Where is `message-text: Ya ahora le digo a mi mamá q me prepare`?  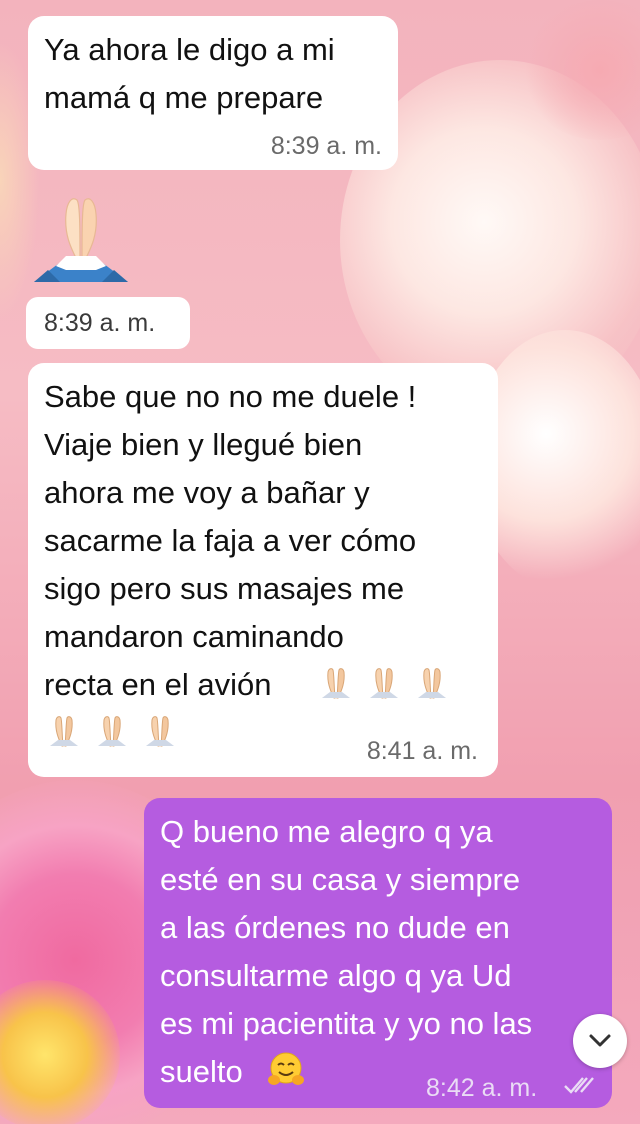 message-text: Ya ahora le digo a mi mamá q me prepare is located at coordinates (189, 73).